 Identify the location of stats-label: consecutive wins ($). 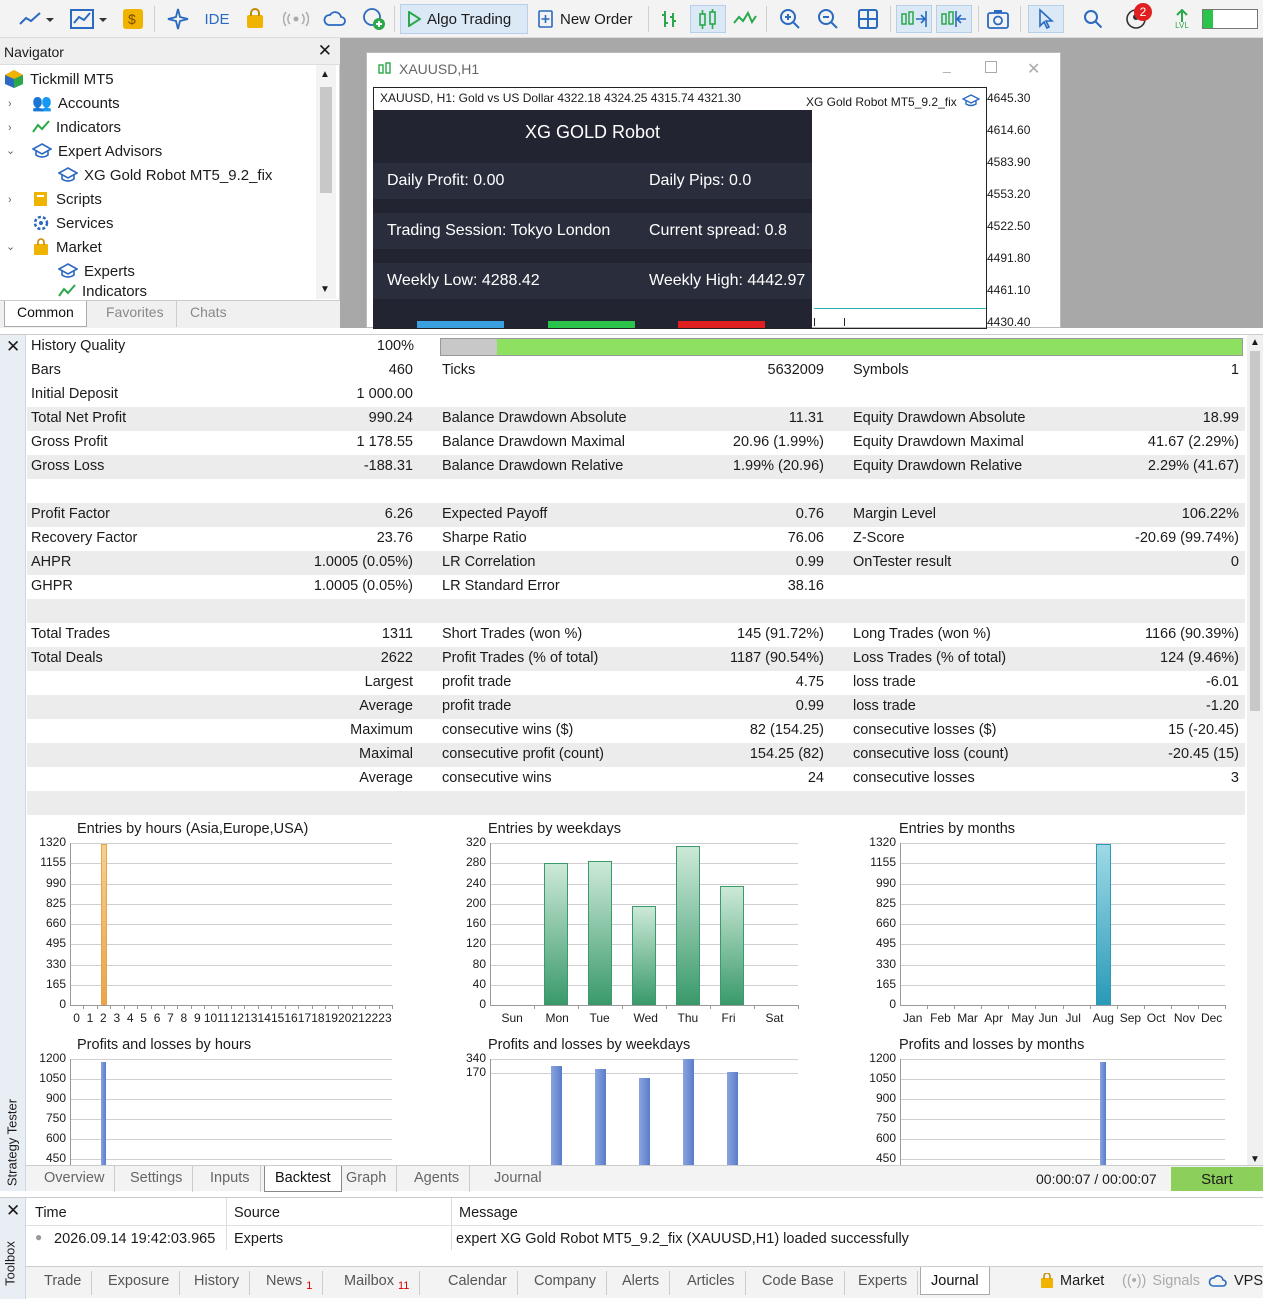
(508, 730).